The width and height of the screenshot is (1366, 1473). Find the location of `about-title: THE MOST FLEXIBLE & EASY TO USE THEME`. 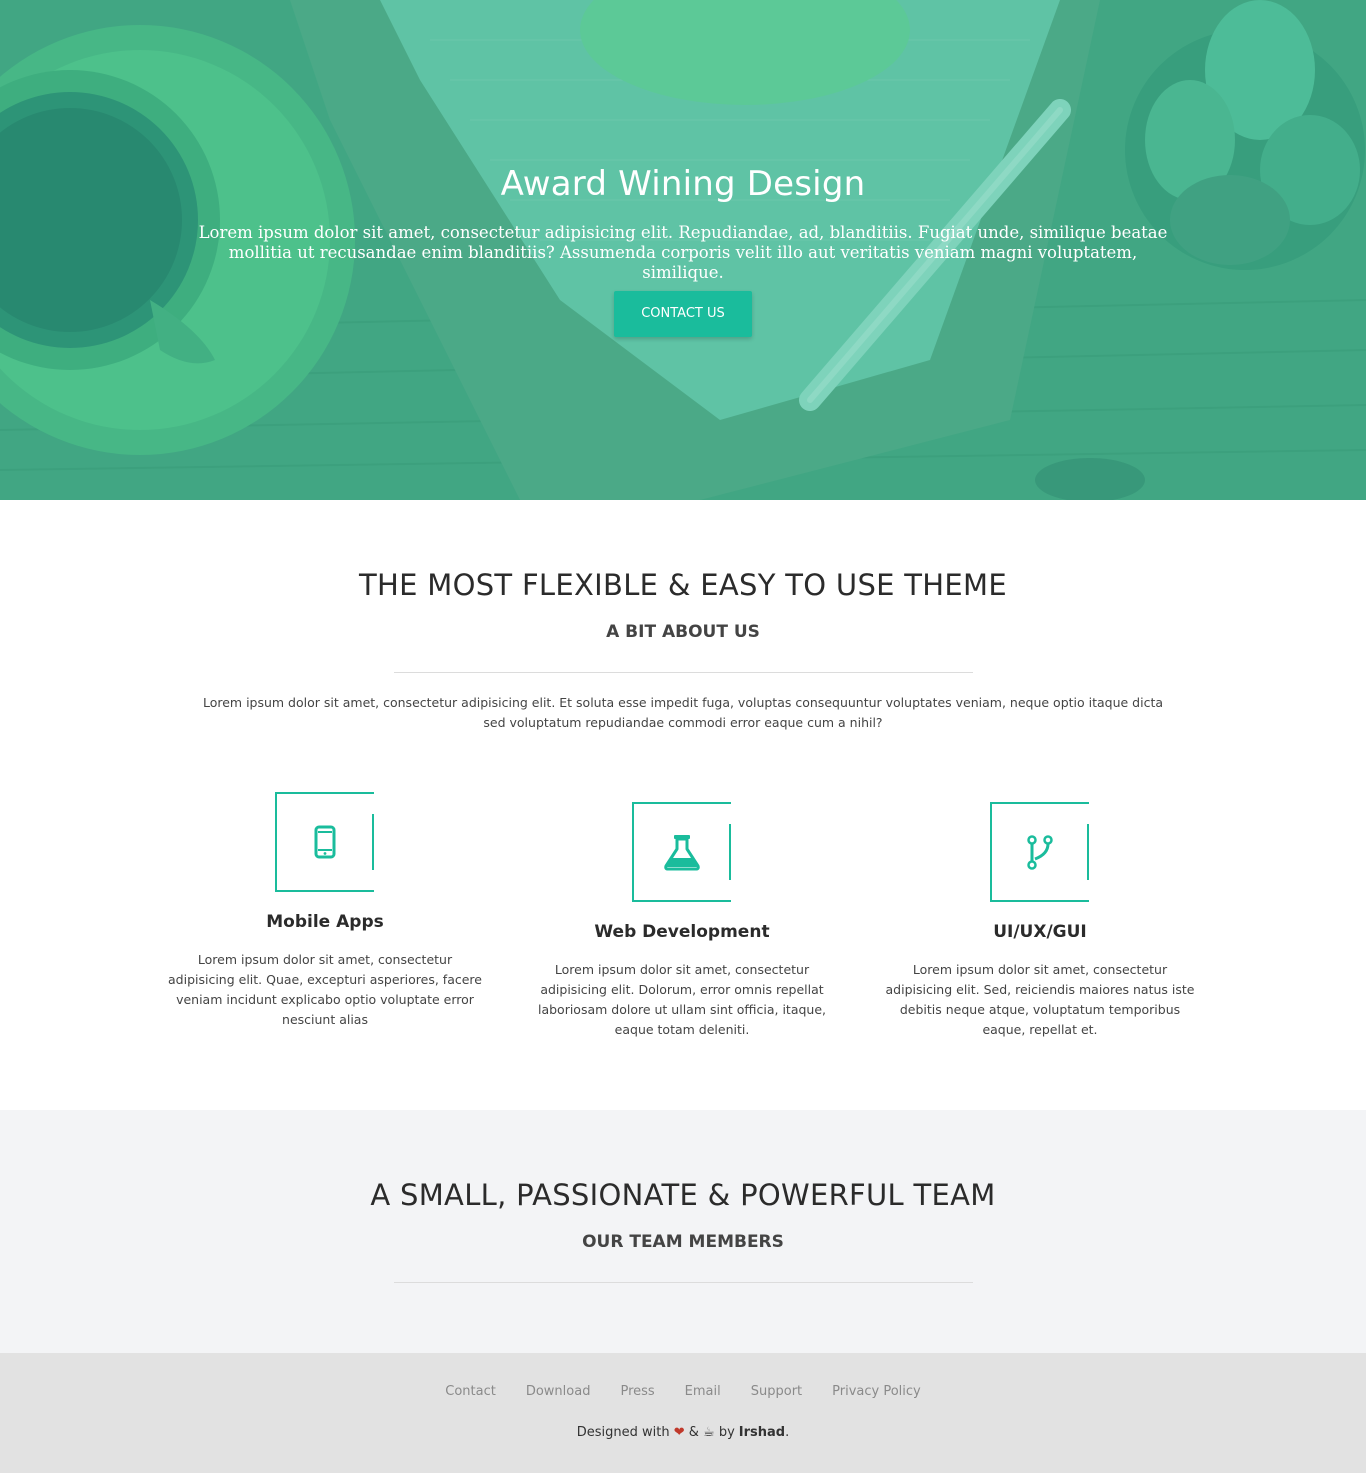

about-title: THE MOST FLEXIBLE & EASY TO USE THEME is located at coordinates (683, 585).